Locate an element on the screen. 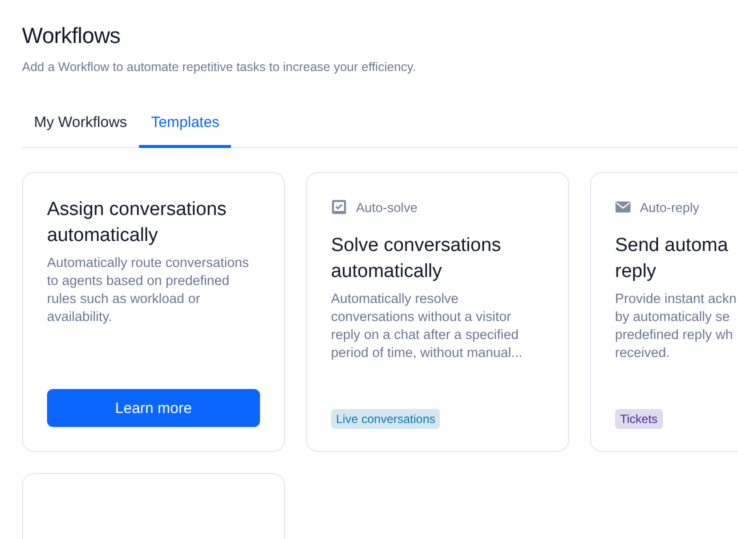  tab: Templates is located at coordinates (185, 127).